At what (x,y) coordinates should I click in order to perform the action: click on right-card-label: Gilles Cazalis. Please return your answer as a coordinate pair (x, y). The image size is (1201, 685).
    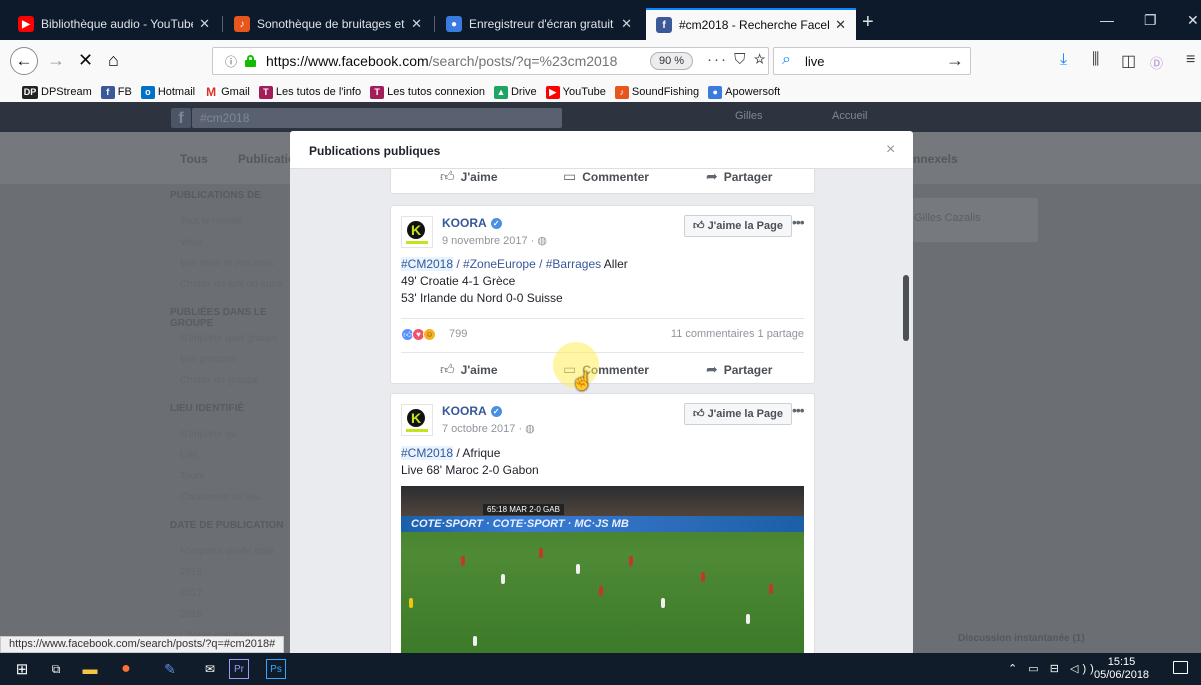
    Looking at the image, I should click on (947, 218).